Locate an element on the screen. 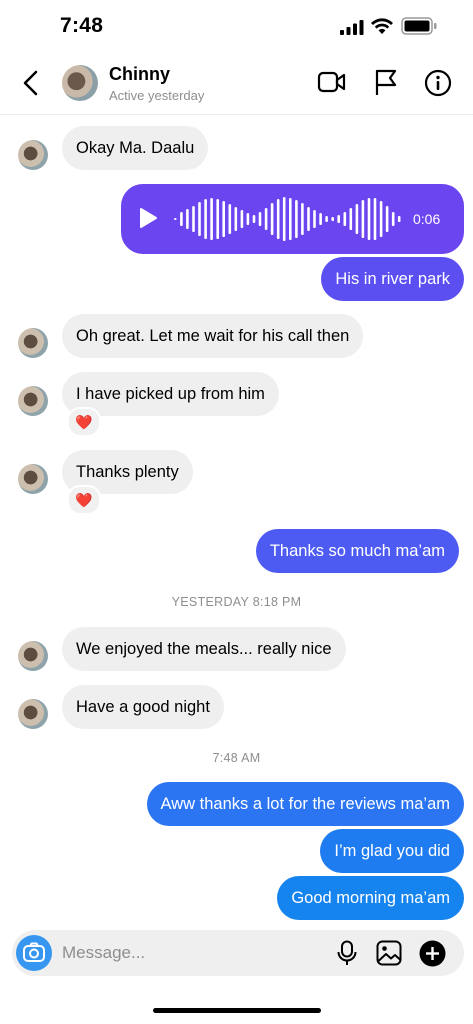  message-bubble-incoming: We enjoyed the meals... really nice is located at coordinates (204, 649).